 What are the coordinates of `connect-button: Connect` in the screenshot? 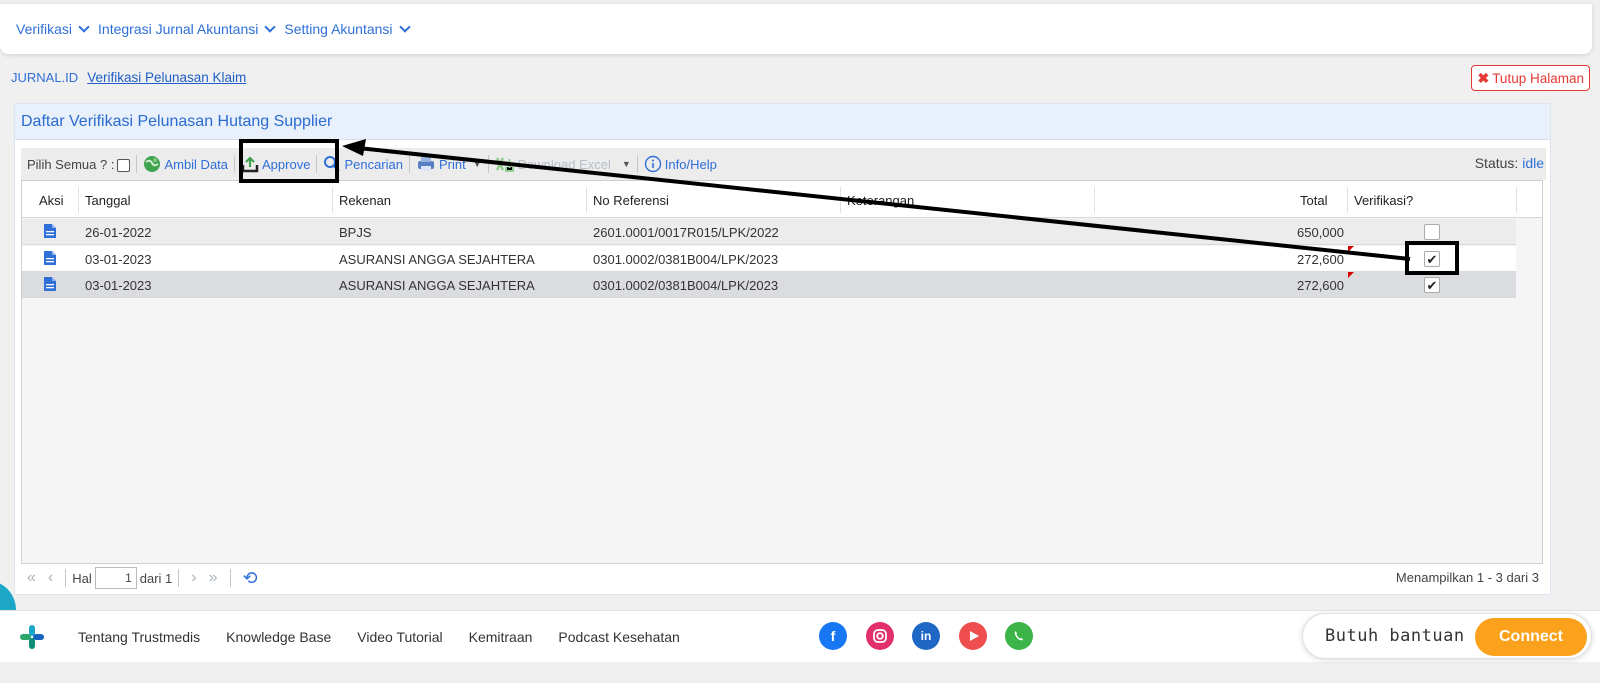 It's located at (1531, 637).